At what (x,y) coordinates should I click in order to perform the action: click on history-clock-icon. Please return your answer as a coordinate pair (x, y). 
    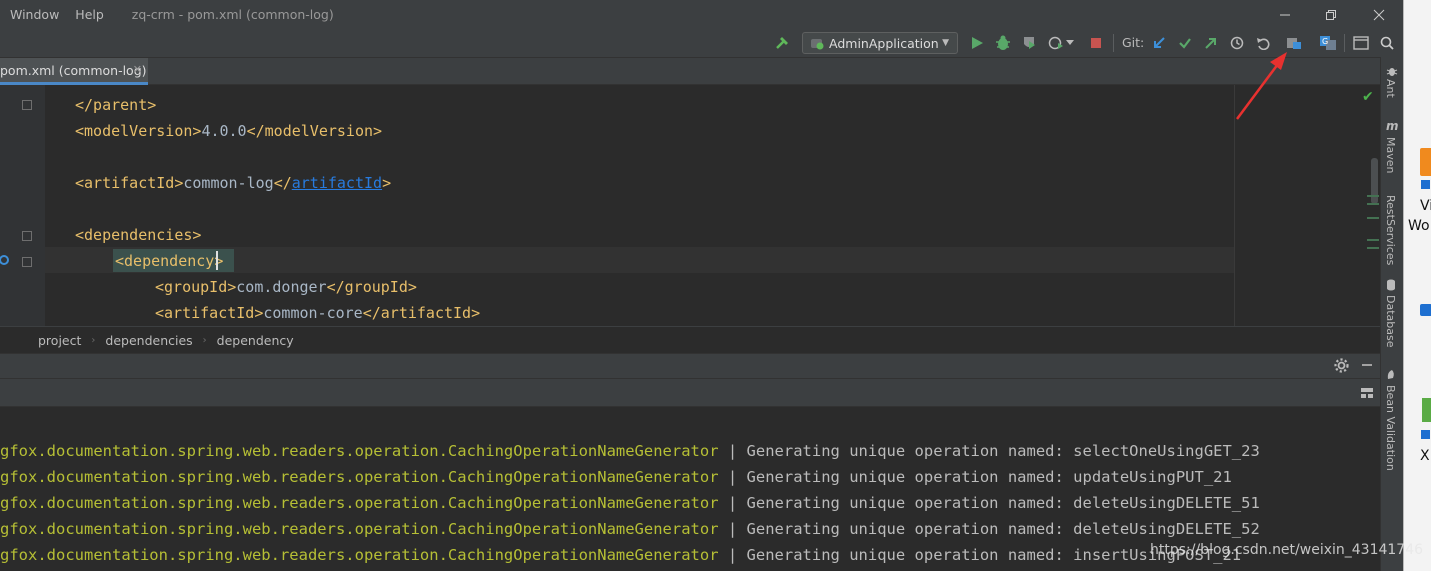
    Looking at the image, I should click on (1237, 43).